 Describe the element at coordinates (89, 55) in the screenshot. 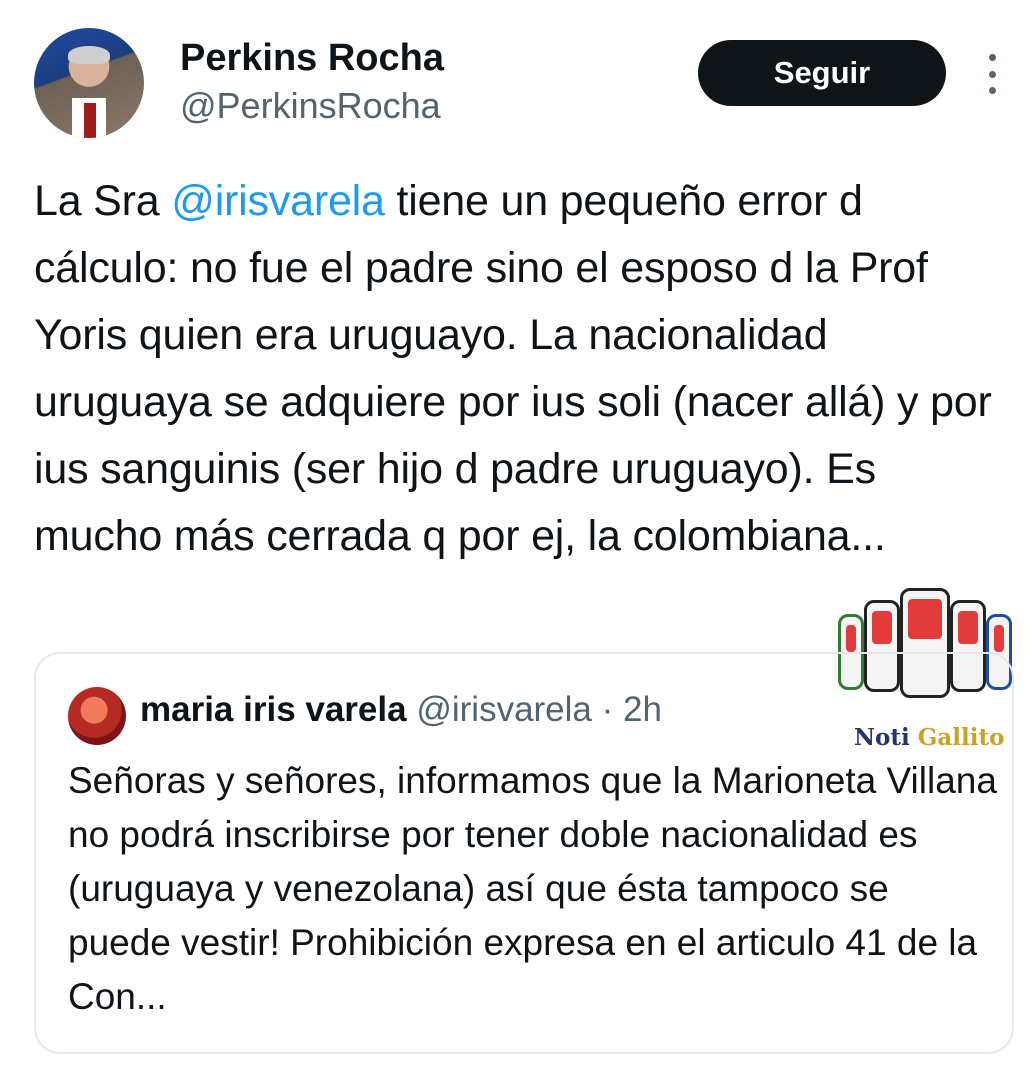

I see `avatar-hair` at that location.